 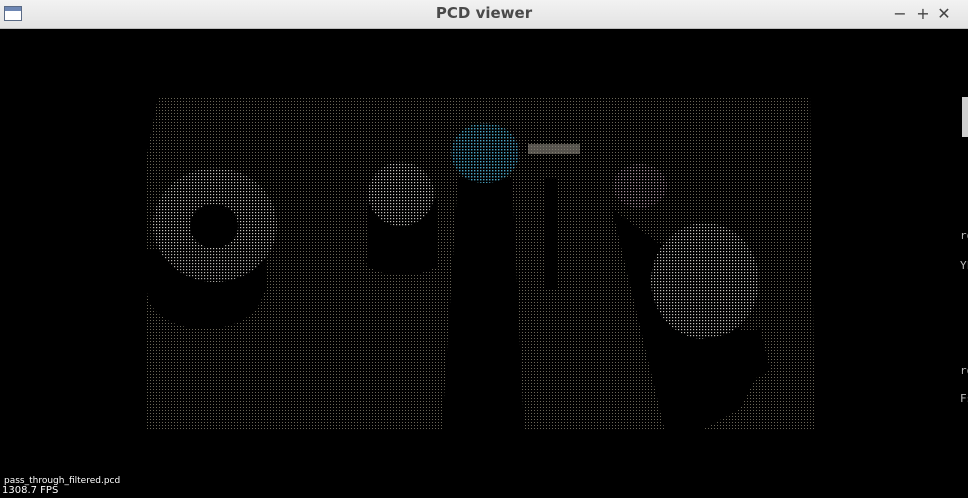 What do you see at coordinates (214, 226) in the screenshot?
I see `bowl-hole` at bounding box center [214, 226].